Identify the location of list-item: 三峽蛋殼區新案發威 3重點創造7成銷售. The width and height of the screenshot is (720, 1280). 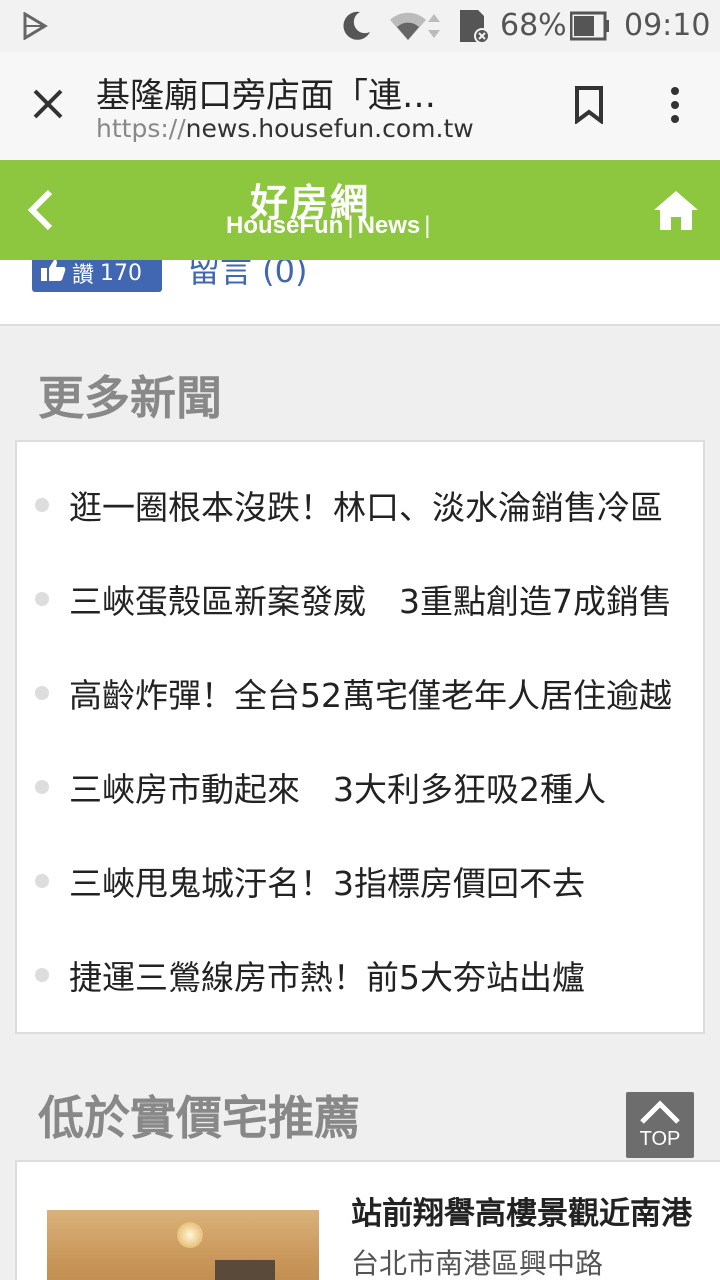
(362, 599).